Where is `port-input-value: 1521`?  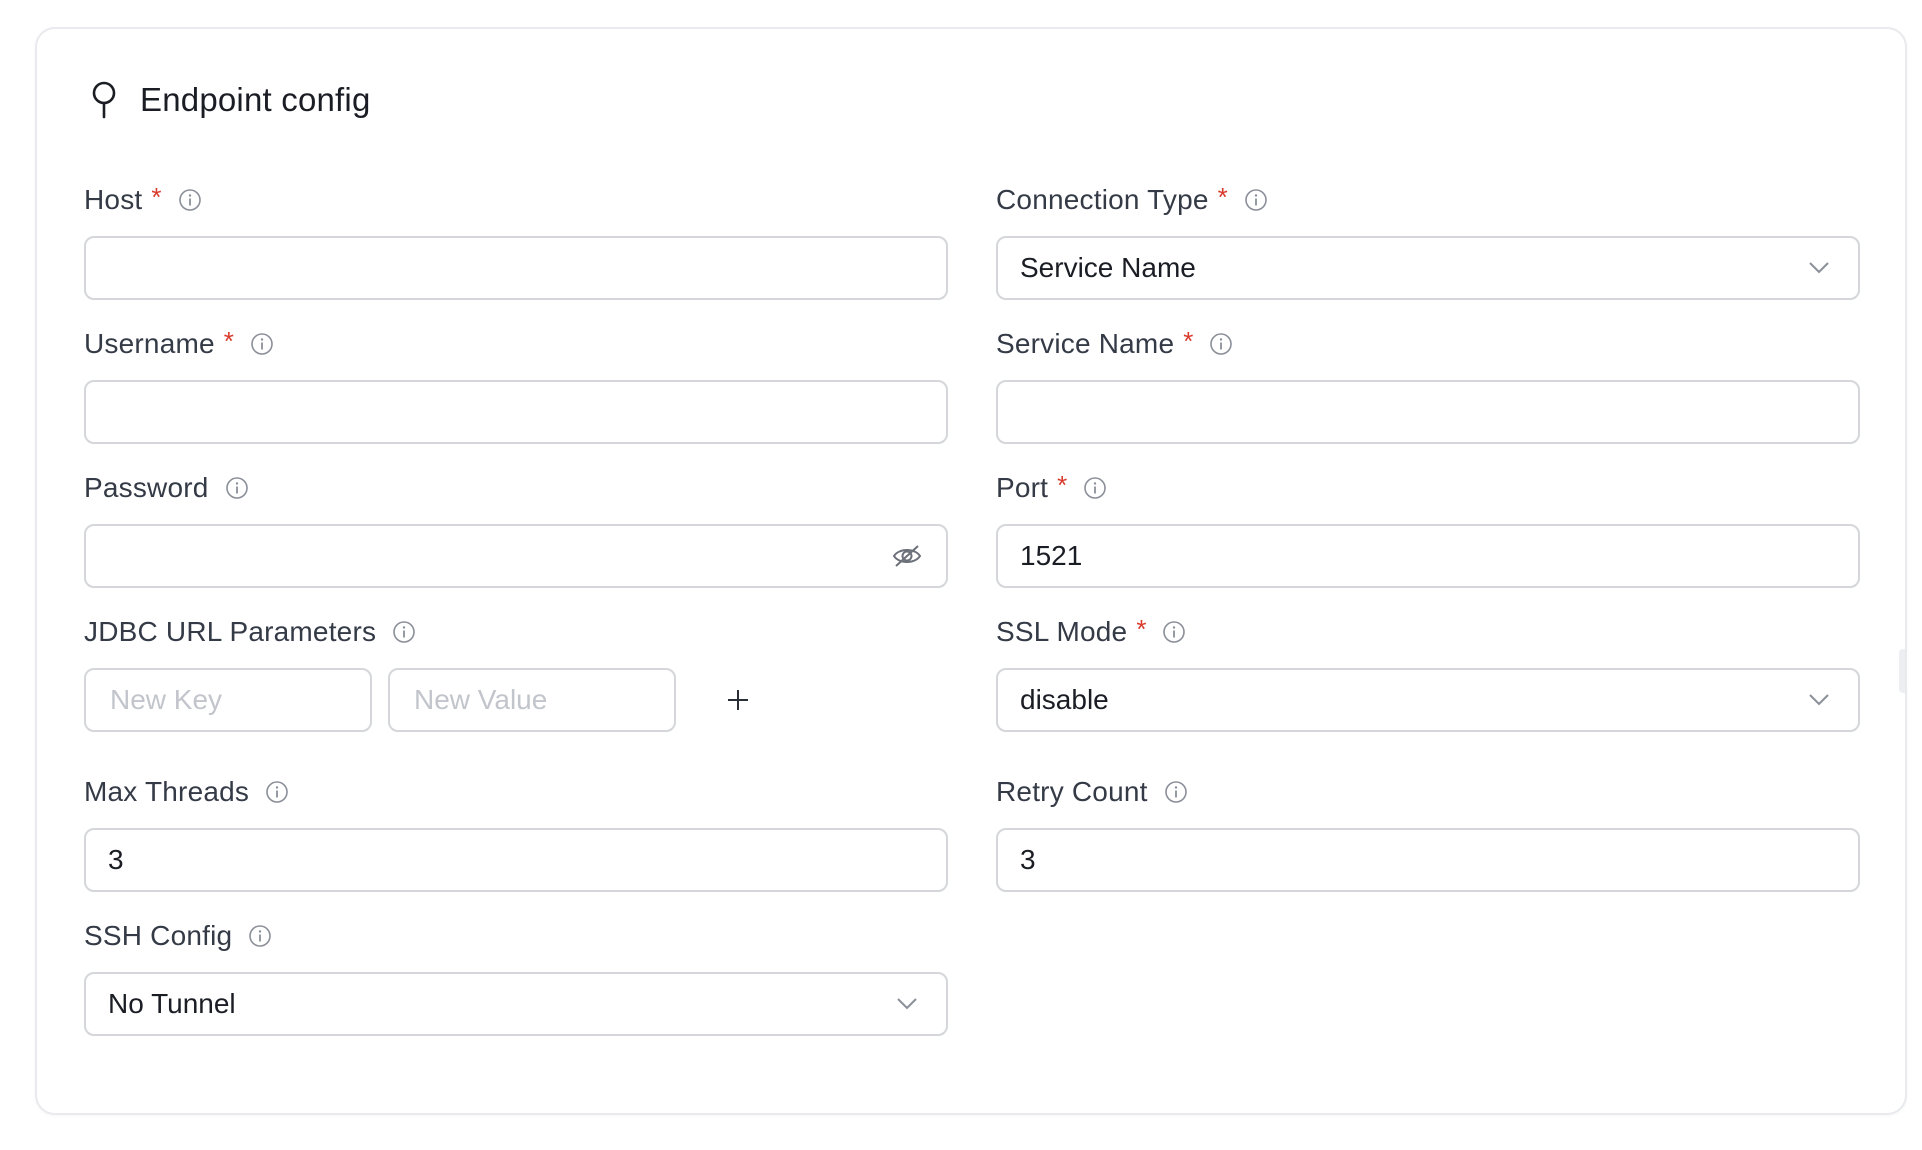
port-input-value: 1521 is located at coordinates (1051, 555).